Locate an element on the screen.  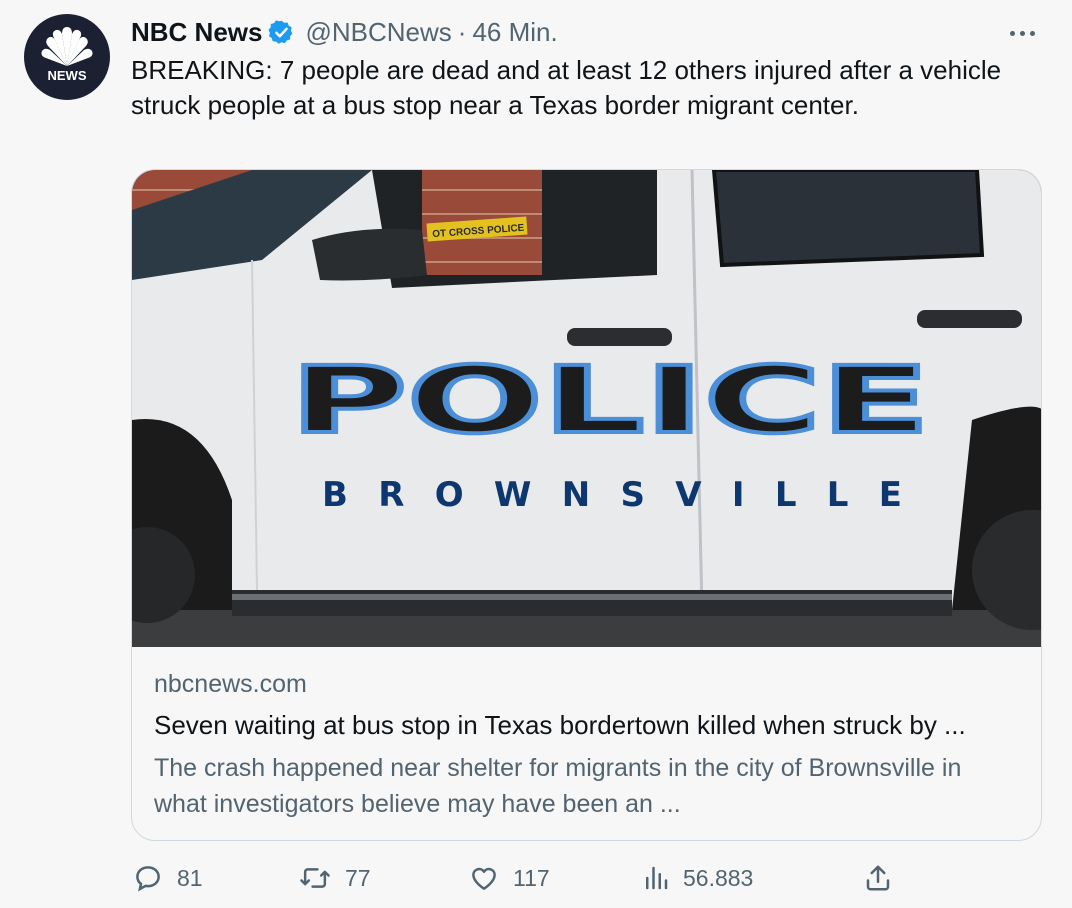
reply-icon is located at coordinates (148, 879).